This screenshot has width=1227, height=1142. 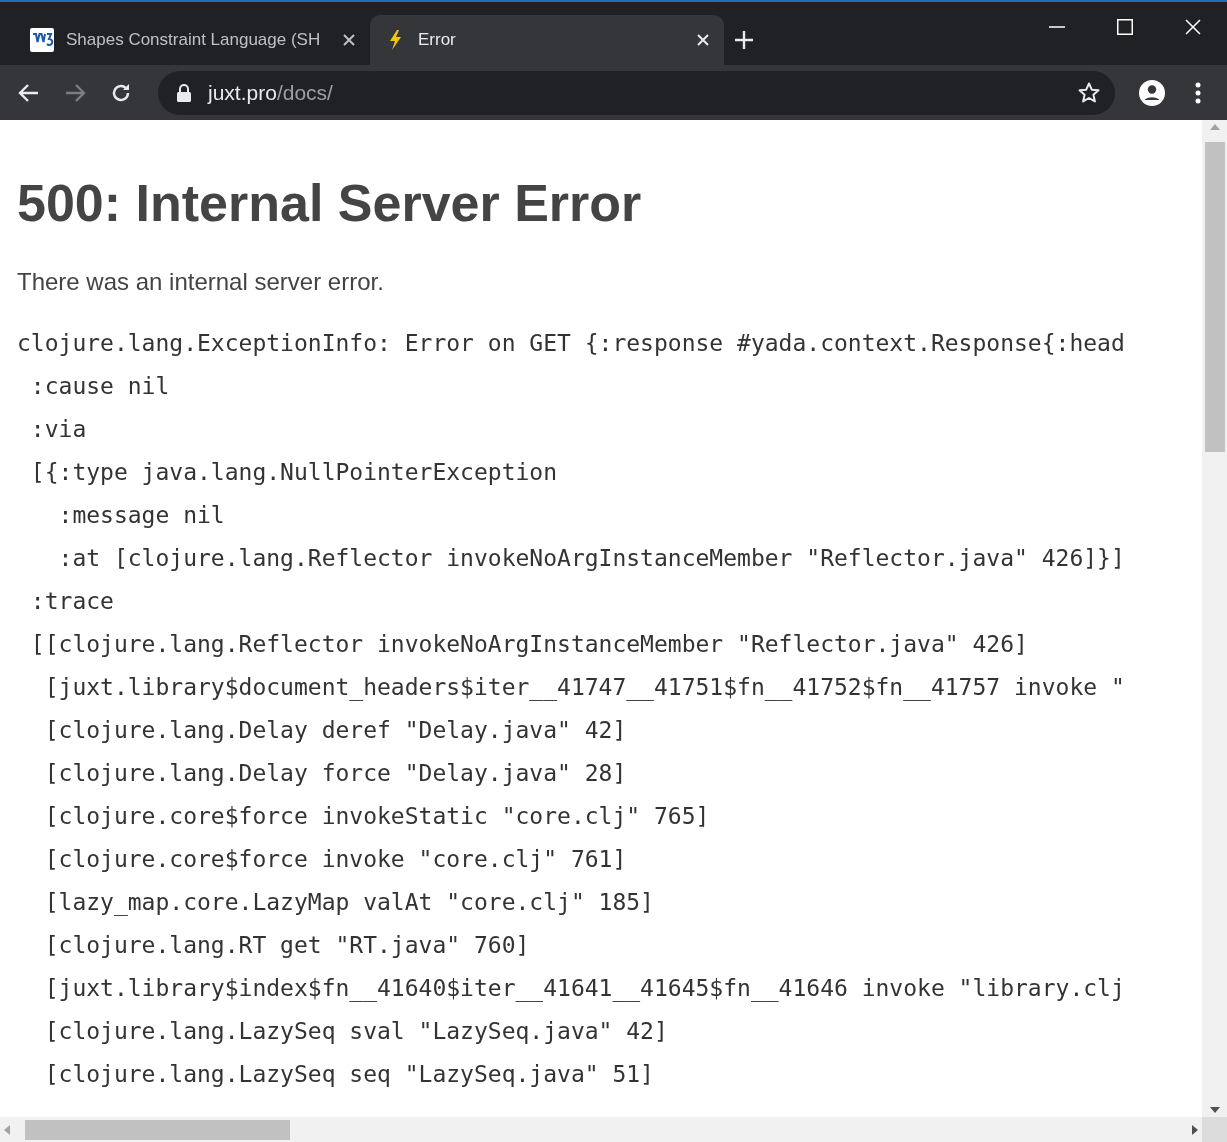 What do you see at coordinates (1195, 1129) in the screenshot?
I see `scroll-right-icon` at bounding box center [1195, 1129].